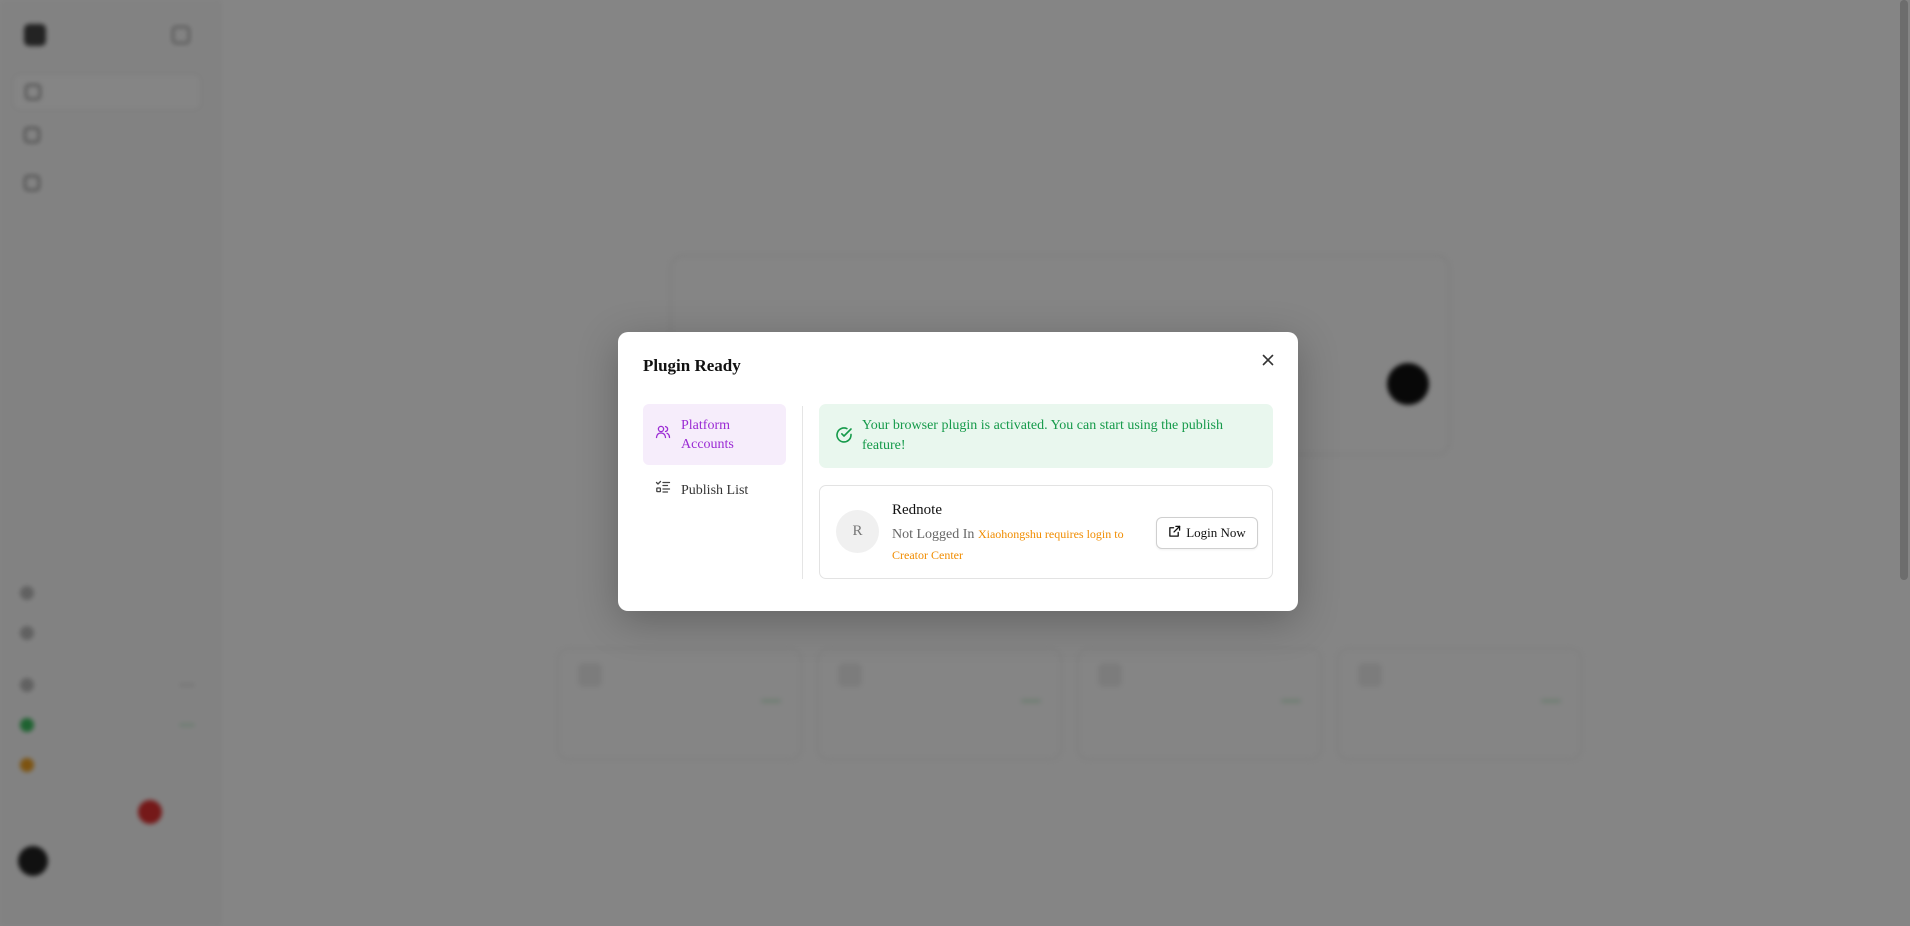  What do you see at coordinates (1216, 532) in the screenshot?
I see `login-button-label: Login Now` at bounding box center [1216, 532].